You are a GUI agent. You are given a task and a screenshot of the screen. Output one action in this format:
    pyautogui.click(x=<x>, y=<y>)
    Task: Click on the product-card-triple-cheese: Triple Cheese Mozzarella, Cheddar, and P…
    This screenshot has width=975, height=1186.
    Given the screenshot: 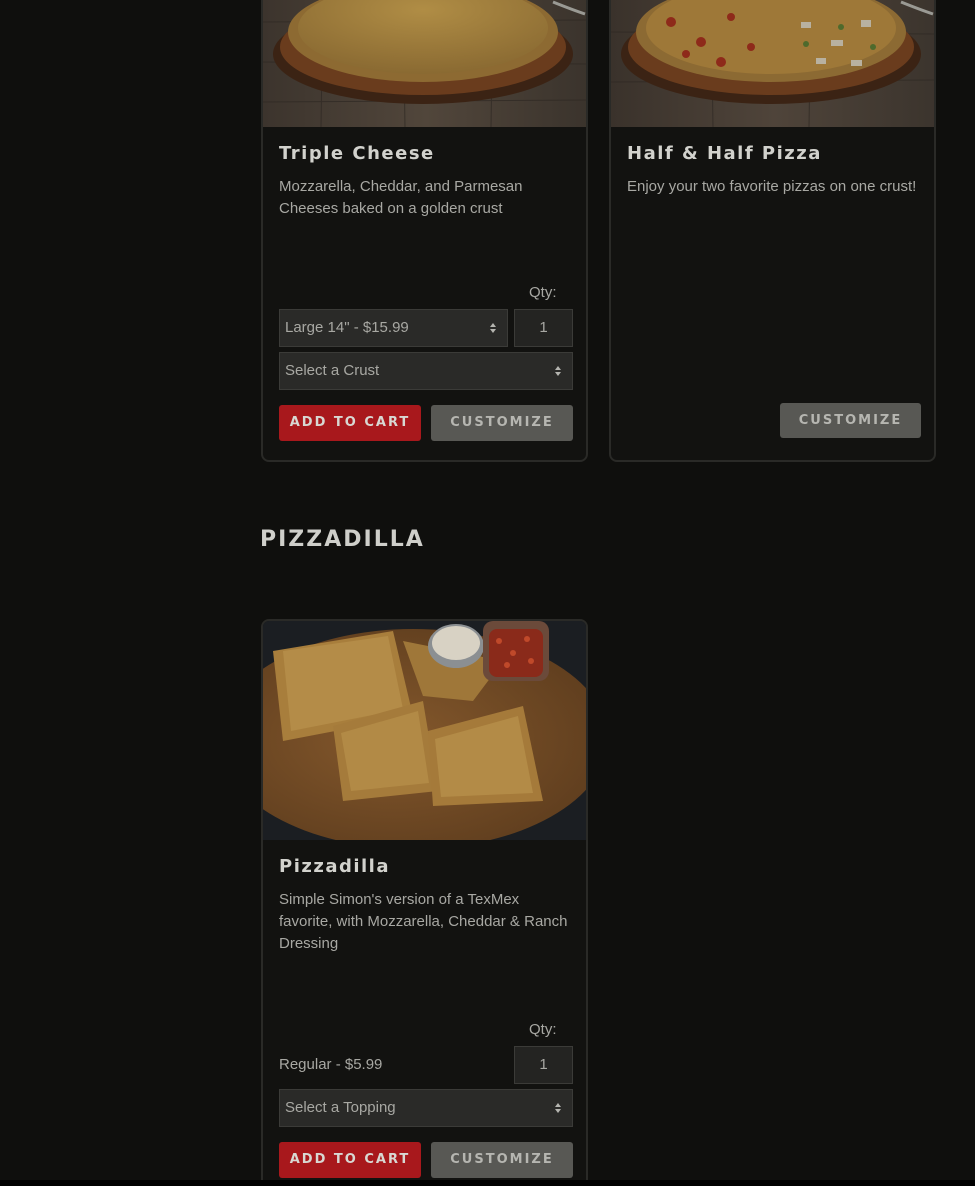 What is the action you would take?
    pyautogui.click(x=424, y=231)
    